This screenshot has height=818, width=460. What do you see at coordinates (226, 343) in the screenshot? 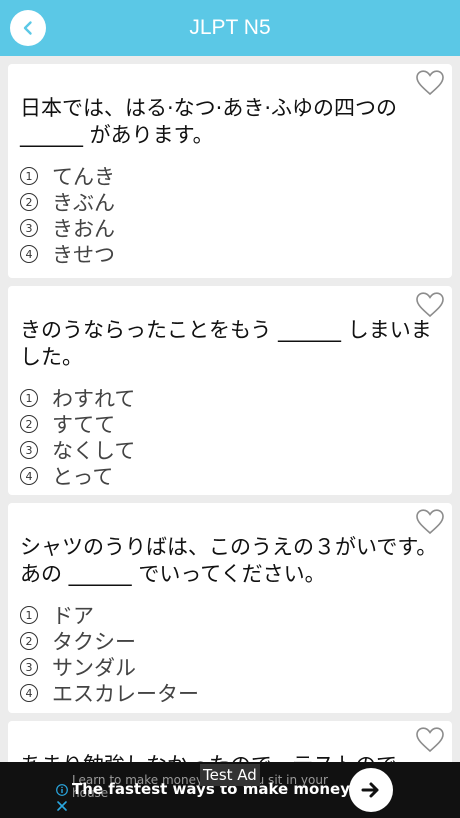
I see `question-text: きのうならったことをもう ______ しまいました。` at bounding box center [226, 343].